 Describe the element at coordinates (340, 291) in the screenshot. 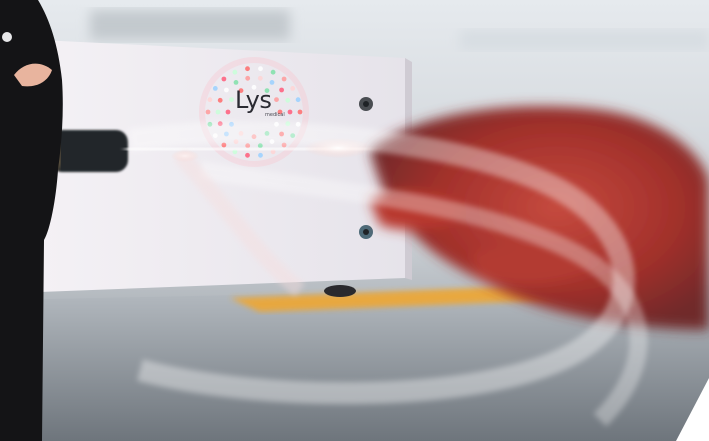

I see `device-foot` at that location.